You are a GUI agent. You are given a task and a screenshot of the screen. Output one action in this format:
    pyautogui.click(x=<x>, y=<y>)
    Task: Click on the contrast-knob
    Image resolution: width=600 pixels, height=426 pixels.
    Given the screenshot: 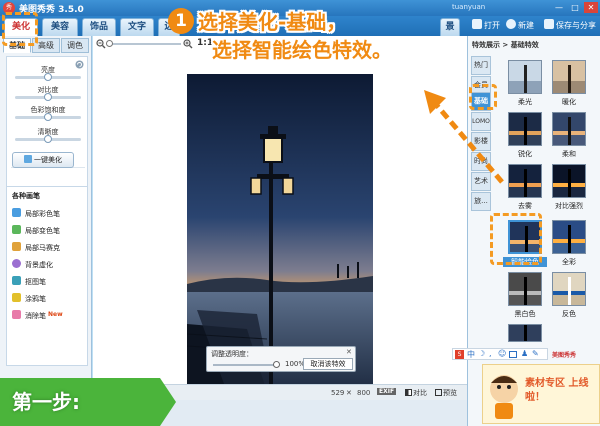 What is the action you would take?
    pyautogui.click(x=48, y=97)
    